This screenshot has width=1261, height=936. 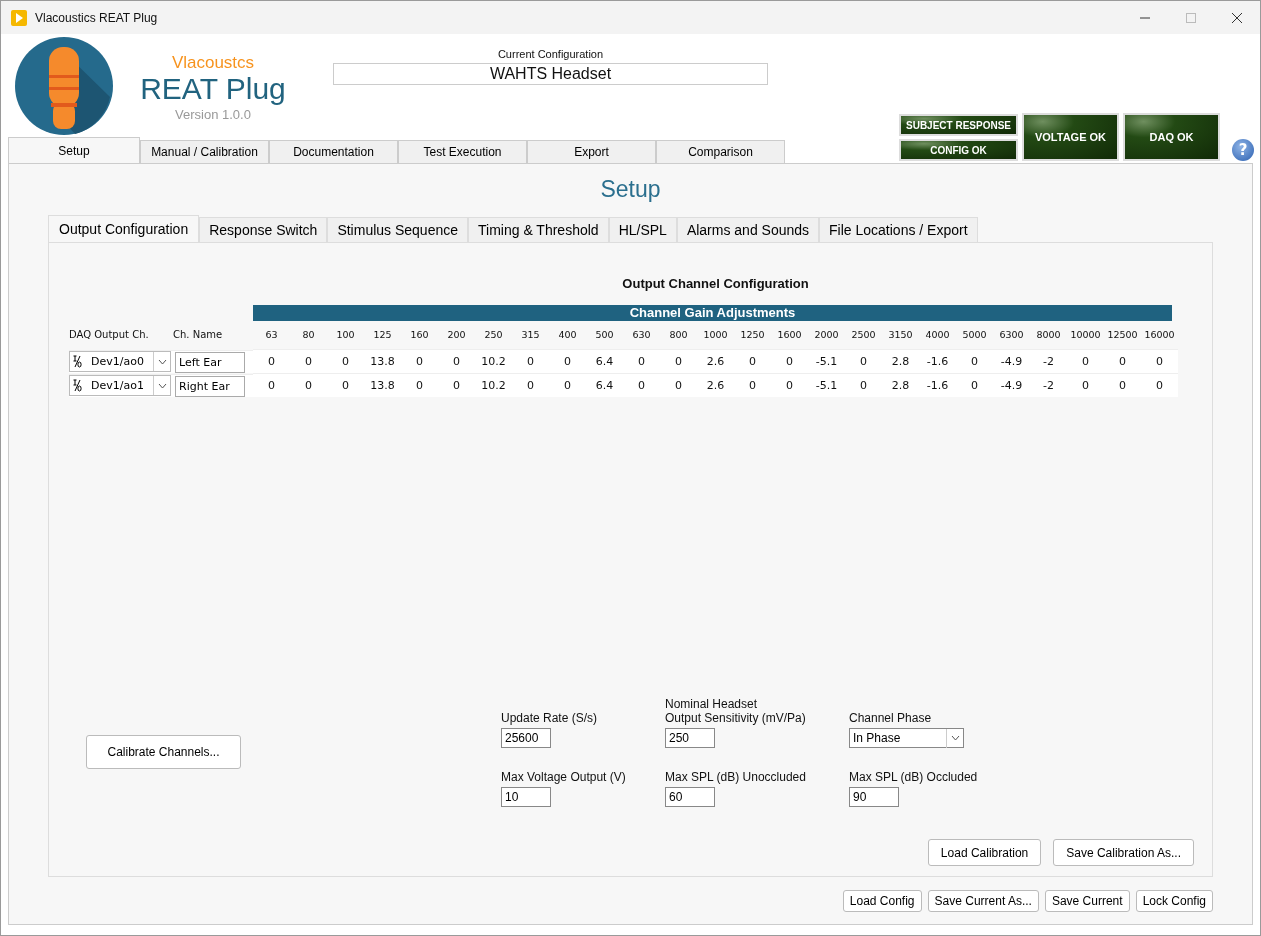 I want to click on column-header: 400, so click(x=567, y=335).